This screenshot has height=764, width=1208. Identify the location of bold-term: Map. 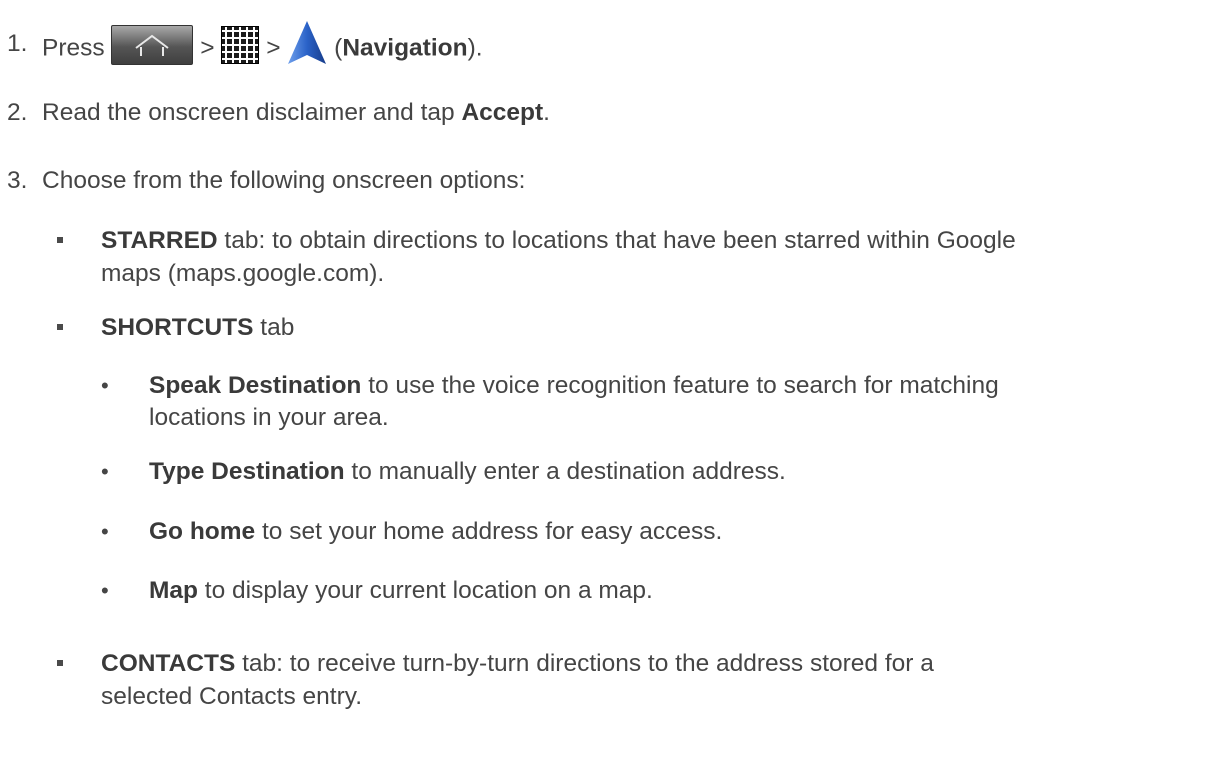
(173, 590).